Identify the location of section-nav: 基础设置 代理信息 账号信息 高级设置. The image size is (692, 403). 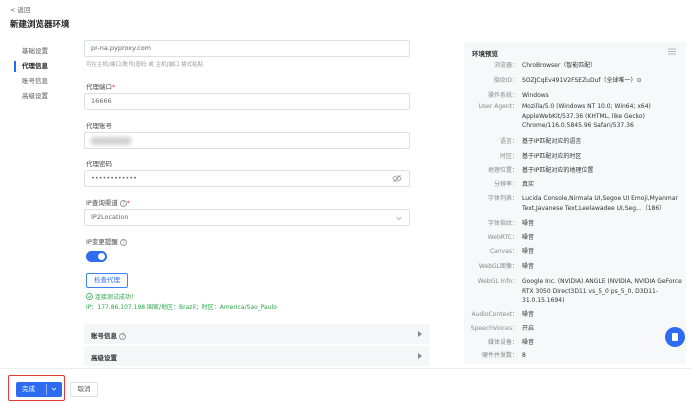
(38, 74).